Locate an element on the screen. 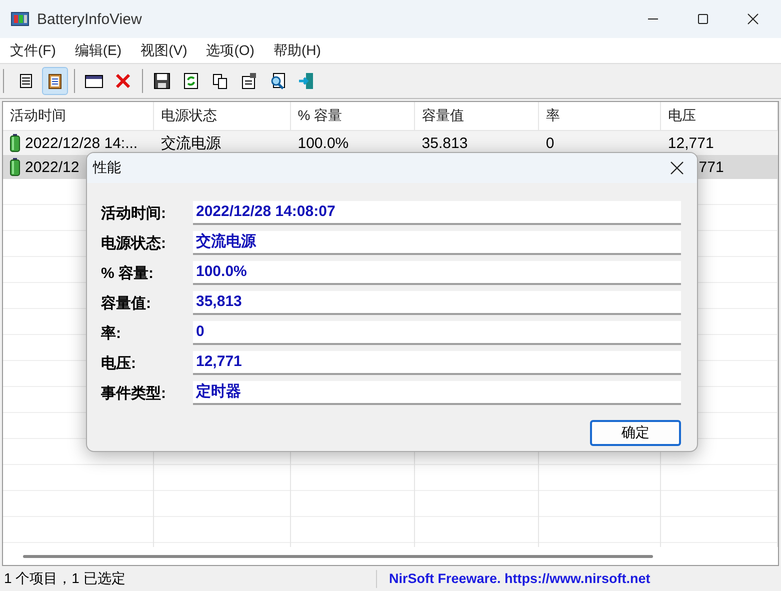  field-label: 率: is located at coordinates (111, 333).